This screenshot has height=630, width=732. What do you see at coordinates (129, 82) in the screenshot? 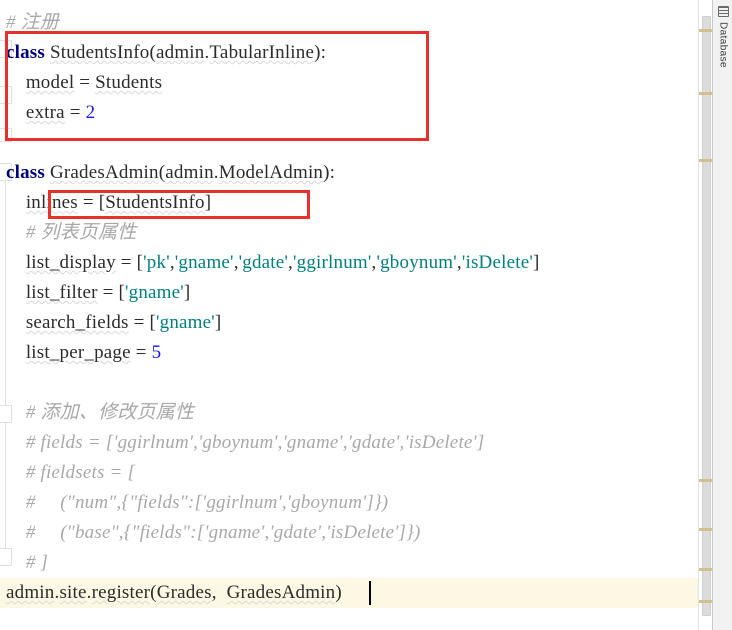
I see `code-token-squiggle: Students` at bounding box center [129, 82].